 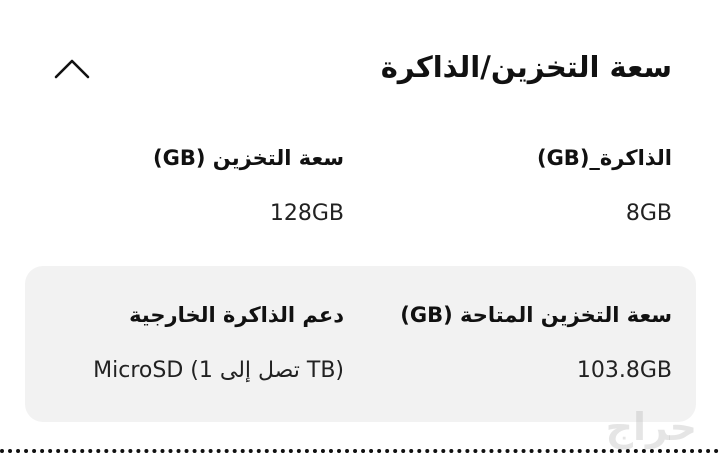 I want to click on section-title: سعة التخزين/الذاكرة, so click(x=526, y=67).